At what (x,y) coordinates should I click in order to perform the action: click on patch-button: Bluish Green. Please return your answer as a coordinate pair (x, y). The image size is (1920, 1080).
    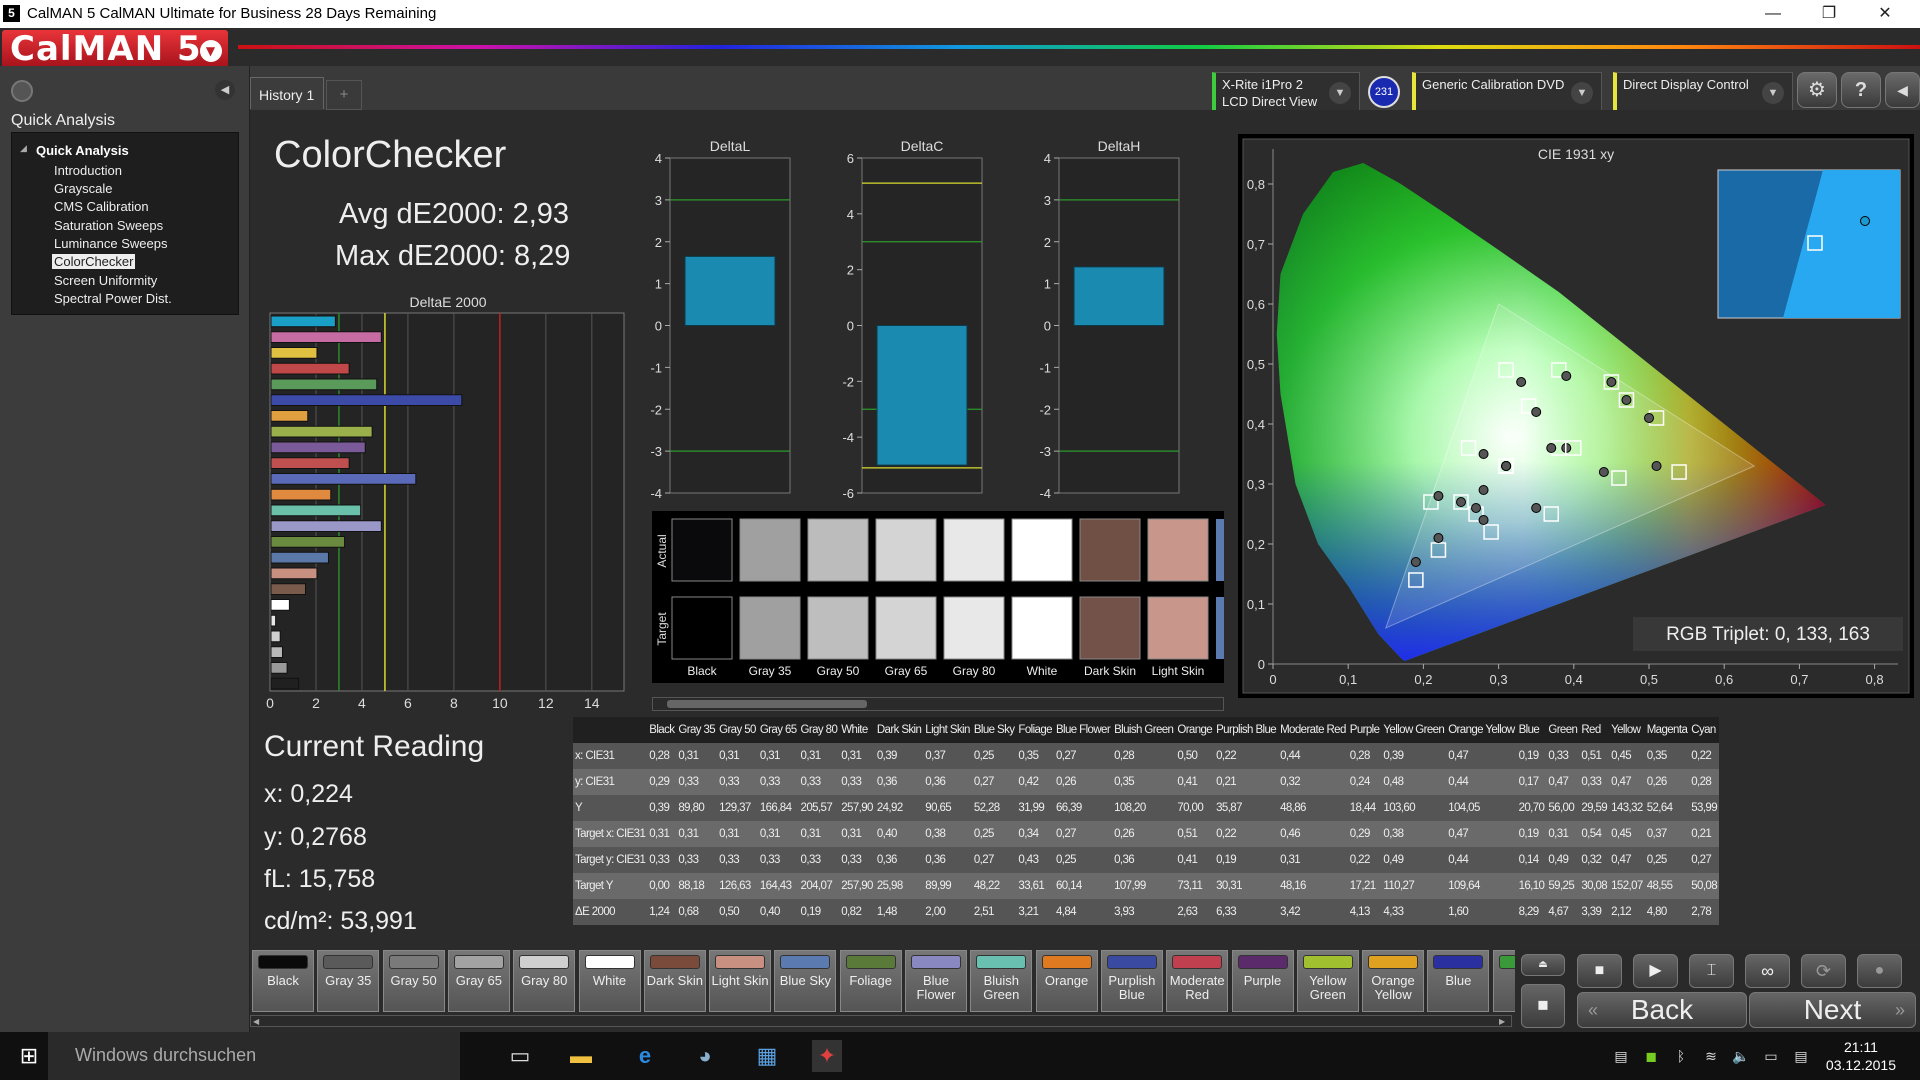
    Looking at the image, I should click on (1001, 981).